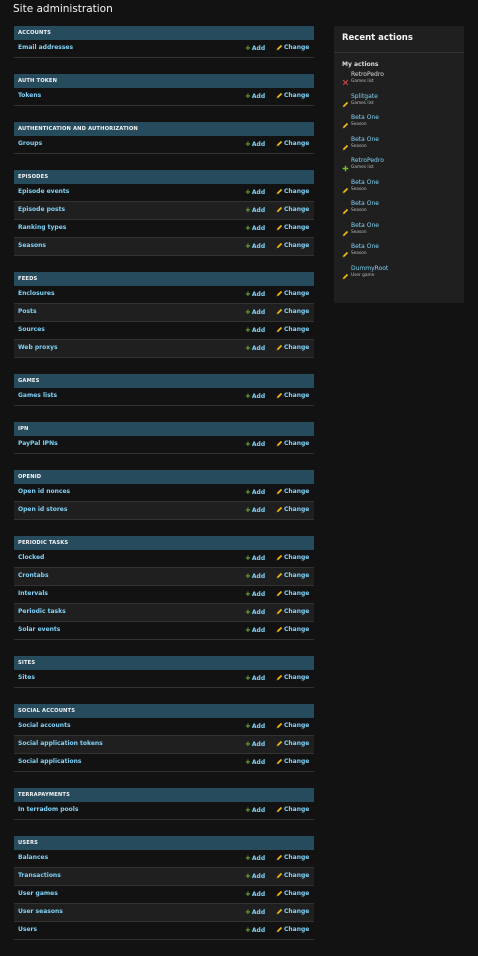 This screenshot has width=478, height=956. What do you see at coordinates (164, 33) in the screenshot?
I see `app-caption: Accounts` at bounding box center [164, 33].